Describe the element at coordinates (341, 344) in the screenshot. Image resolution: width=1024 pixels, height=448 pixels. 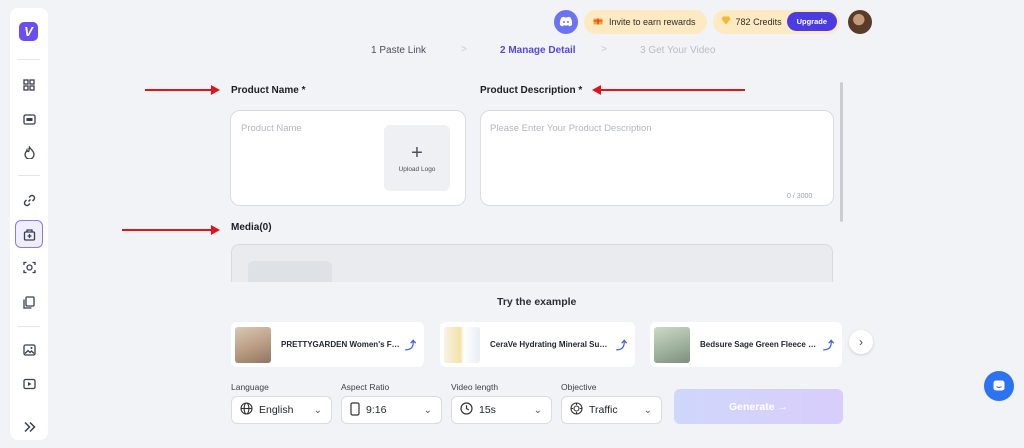
I see `example-title: PRETTYGARDEN Women's Fall Sweater` at that location.